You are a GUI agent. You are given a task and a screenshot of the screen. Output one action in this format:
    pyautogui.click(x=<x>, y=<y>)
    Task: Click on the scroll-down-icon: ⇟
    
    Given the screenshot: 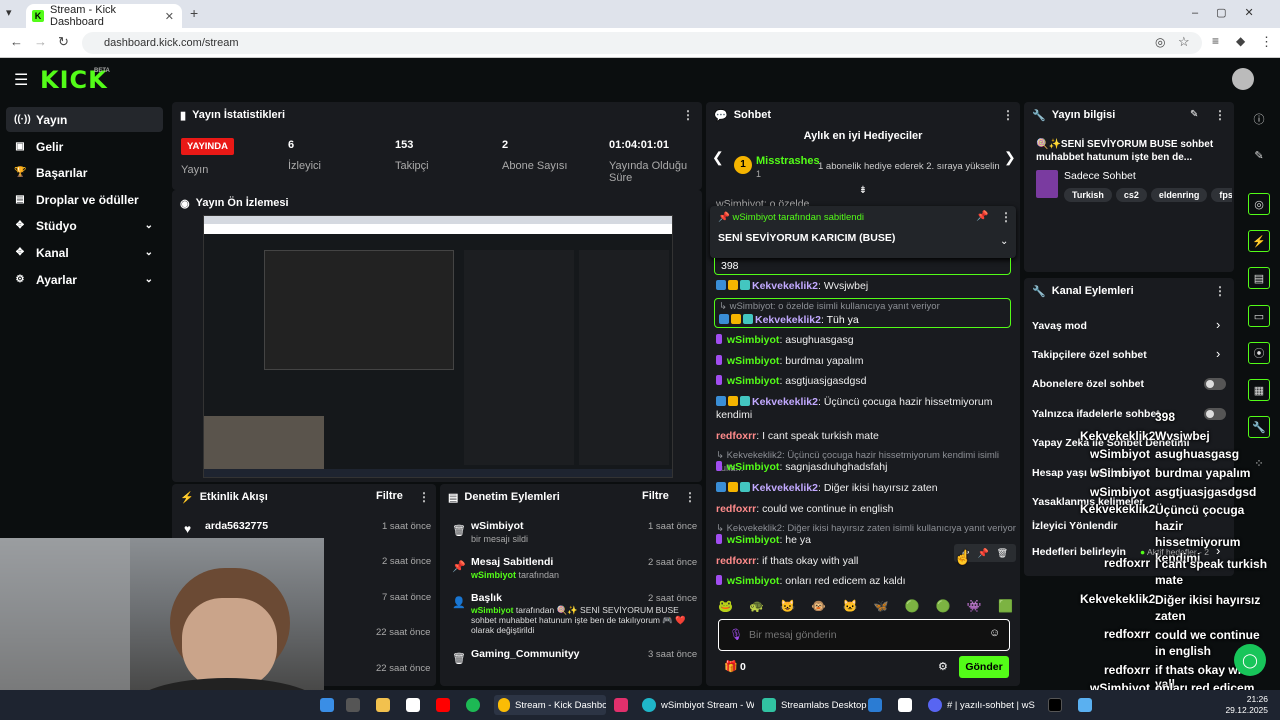 What is the action you would take?
    pyautogui.click(x=863, y=191)
    